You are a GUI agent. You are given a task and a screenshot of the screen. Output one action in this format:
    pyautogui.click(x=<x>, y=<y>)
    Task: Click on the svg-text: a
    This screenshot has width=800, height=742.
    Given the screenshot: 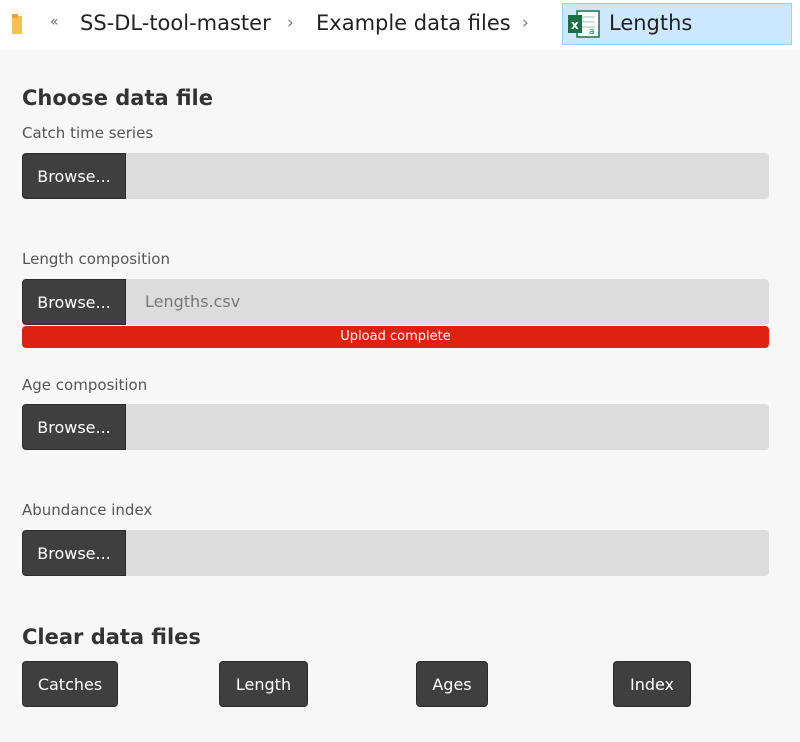 What is the action you would take?
    pyautogui.click(x=592, y=32)
    